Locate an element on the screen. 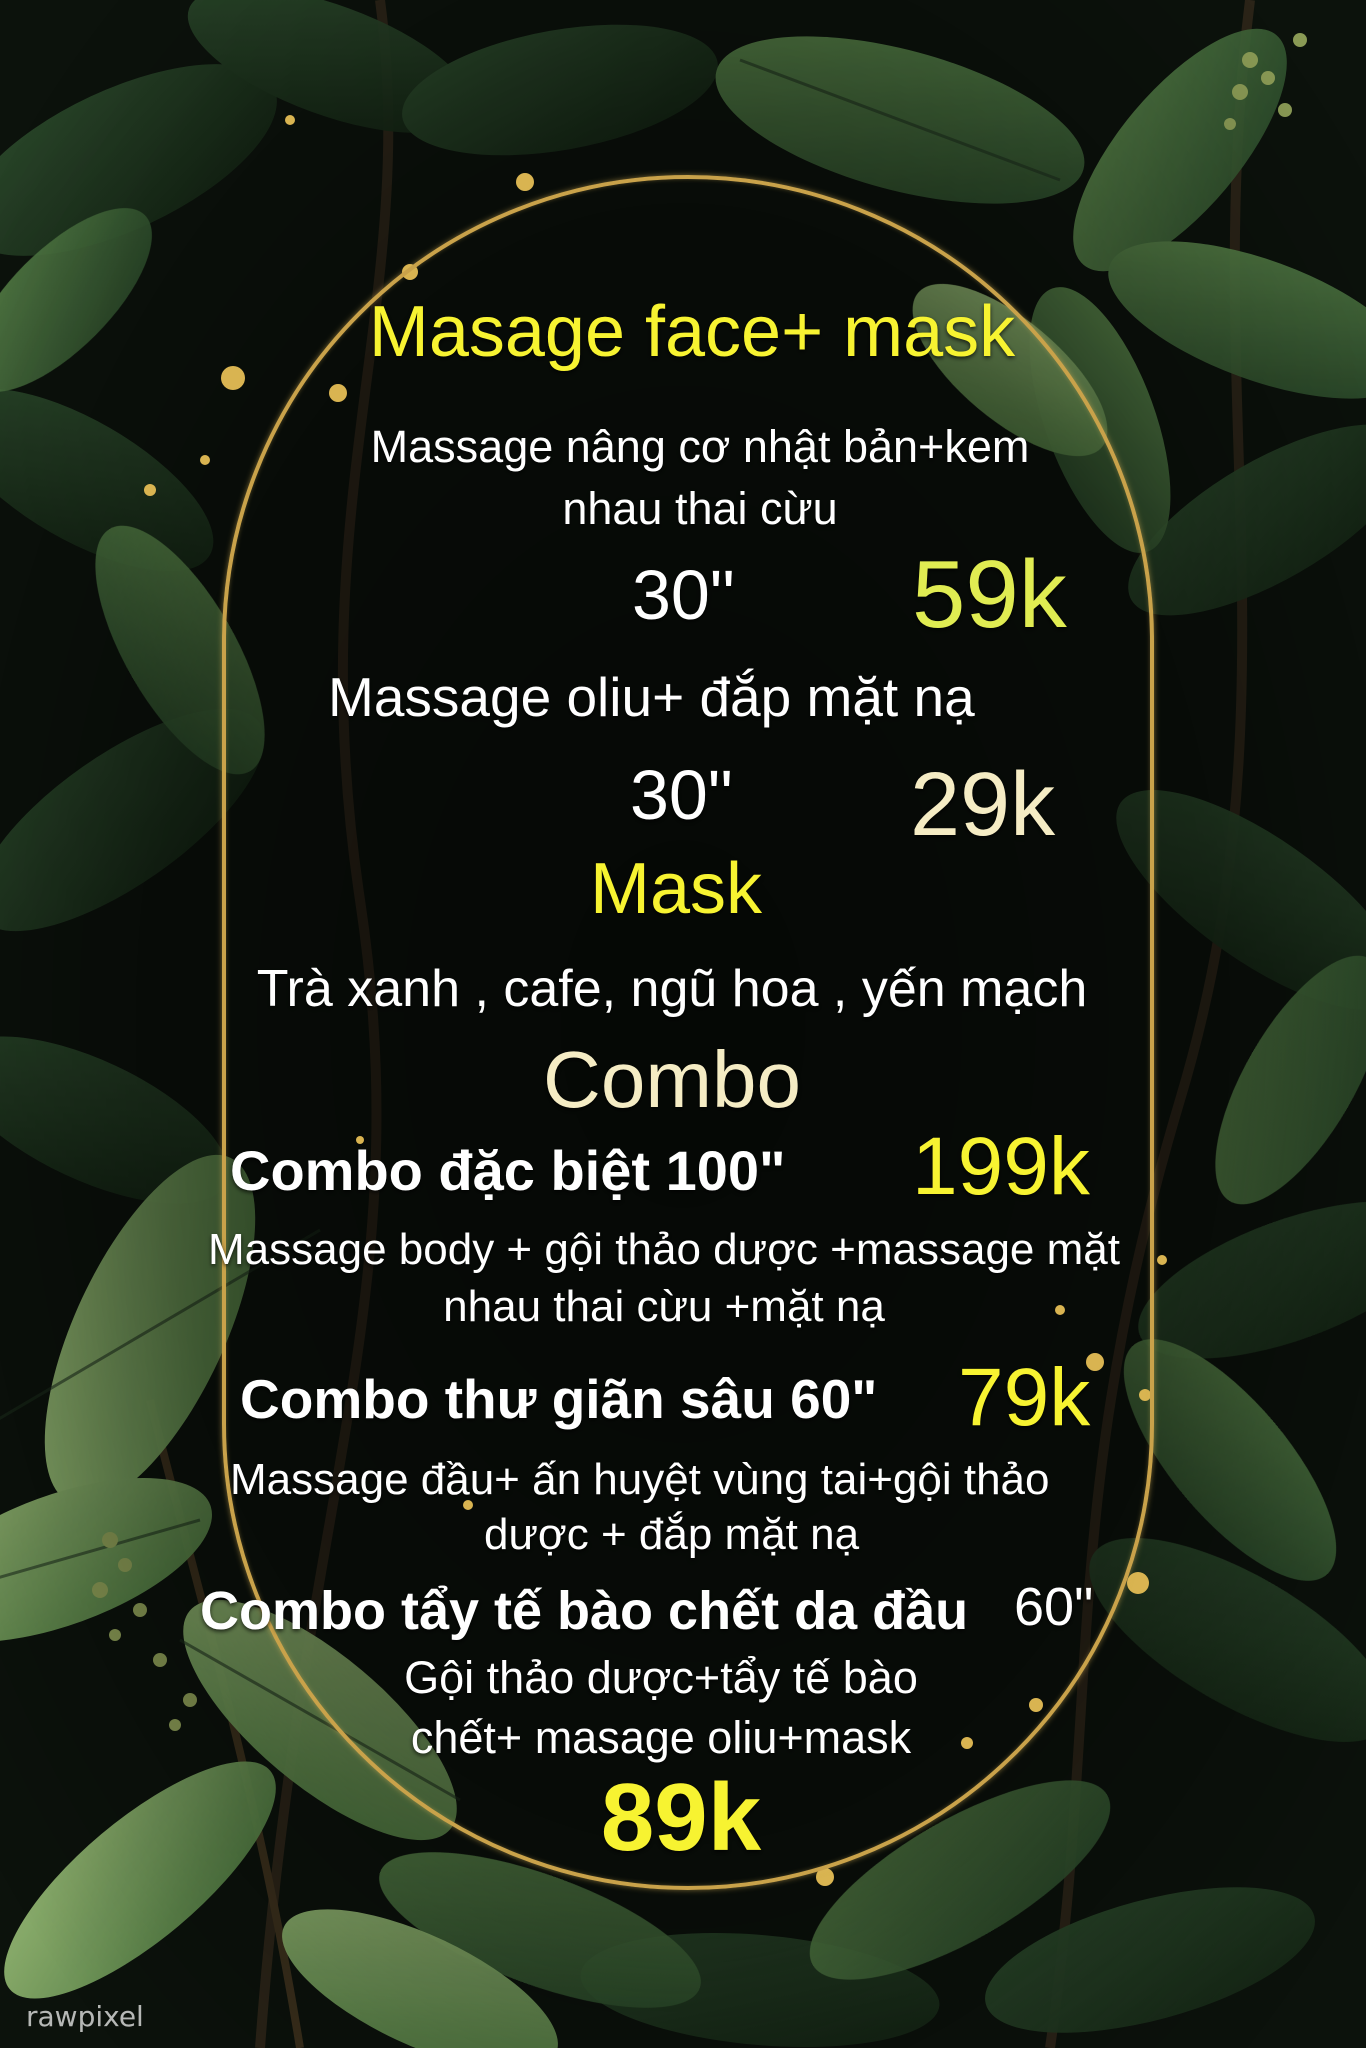 This screenshot has height=2048, width=1366. combo2-name: Combo thư giãn sâu 60" is located at coordinates (559, 1399).